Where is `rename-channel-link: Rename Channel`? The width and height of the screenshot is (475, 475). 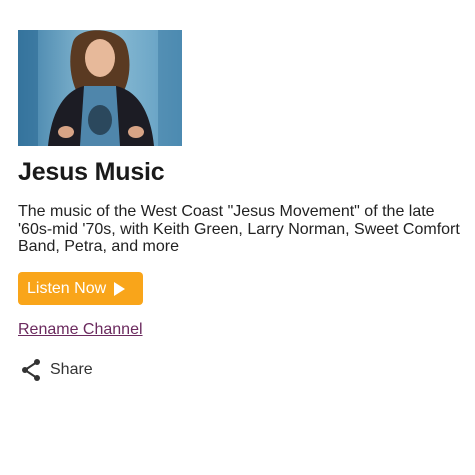
rename-channel-link: Rename Channel is located at coordinates (80, 330).